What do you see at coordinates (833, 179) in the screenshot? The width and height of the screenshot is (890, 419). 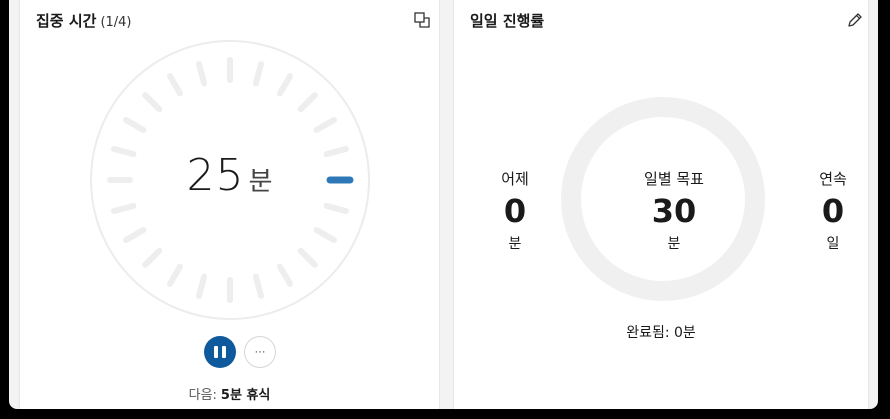 I see `streak-label: 연속` at bounding box center [833, 179].